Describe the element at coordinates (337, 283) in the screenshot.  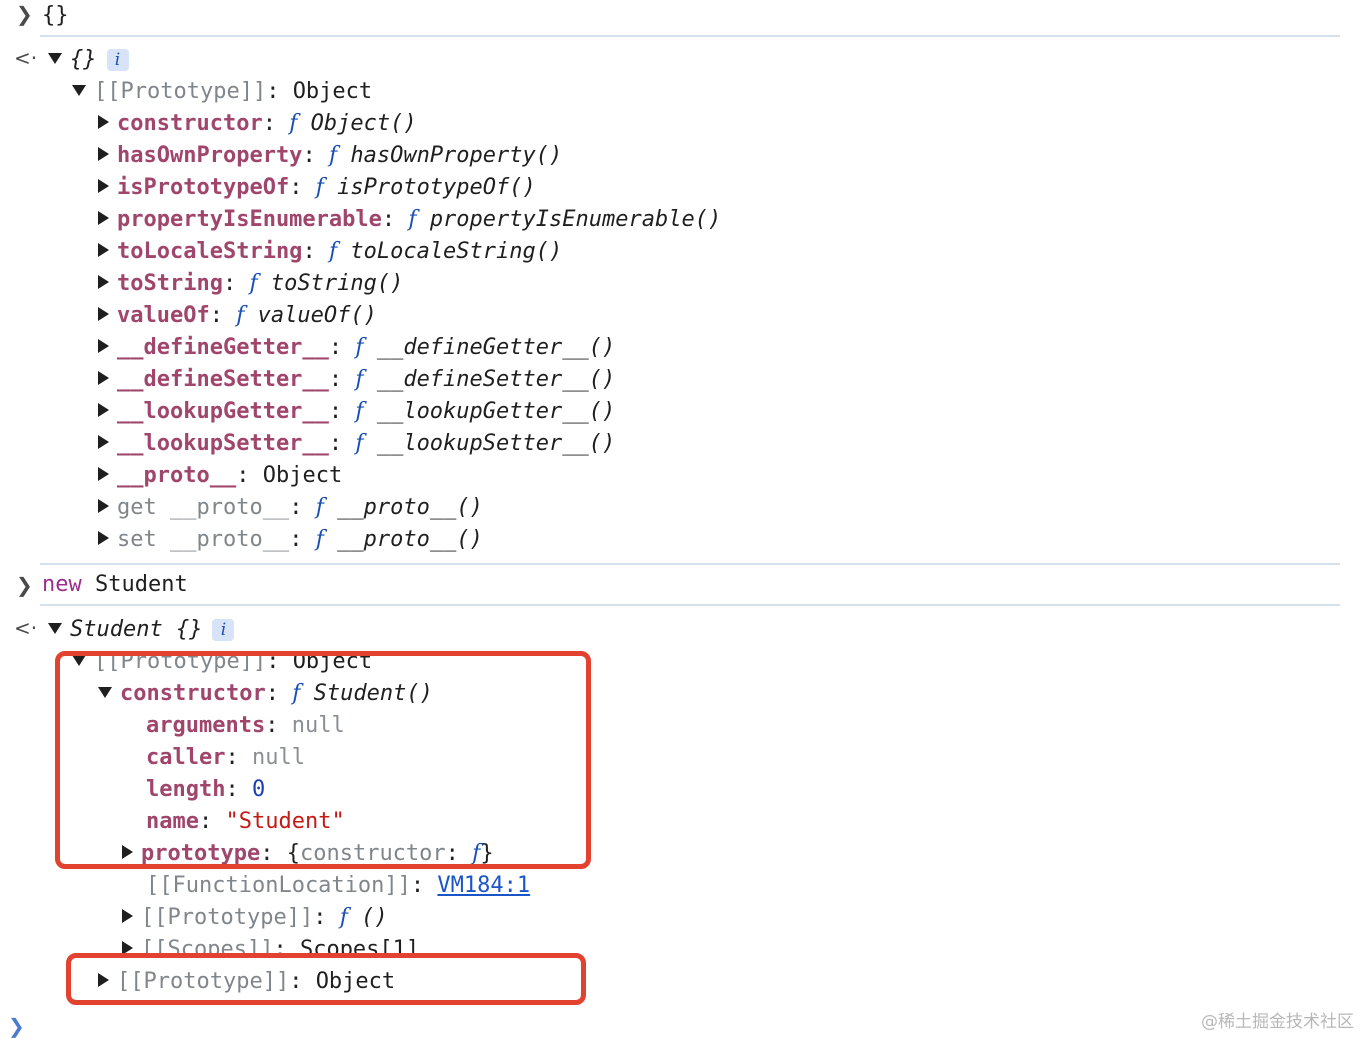
I see `member-fn: toString()` at that location.